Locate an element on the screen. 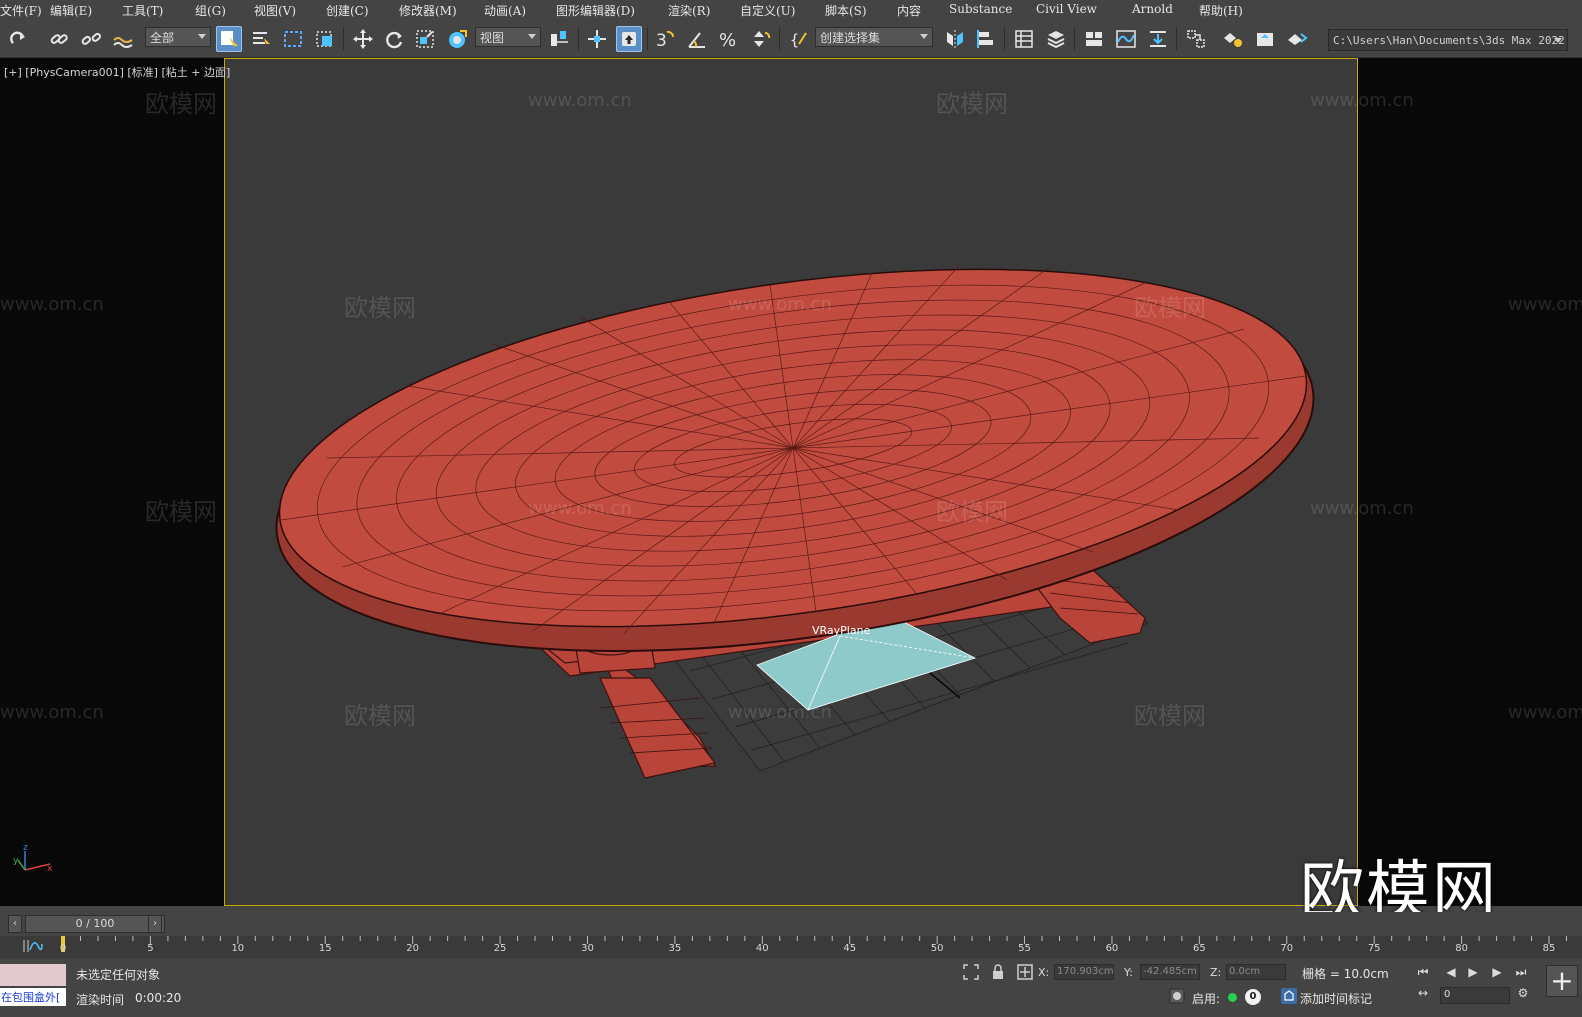 This screenshot has width=1582, height=1017. rotate-icon is located at coordinates (394, 39).